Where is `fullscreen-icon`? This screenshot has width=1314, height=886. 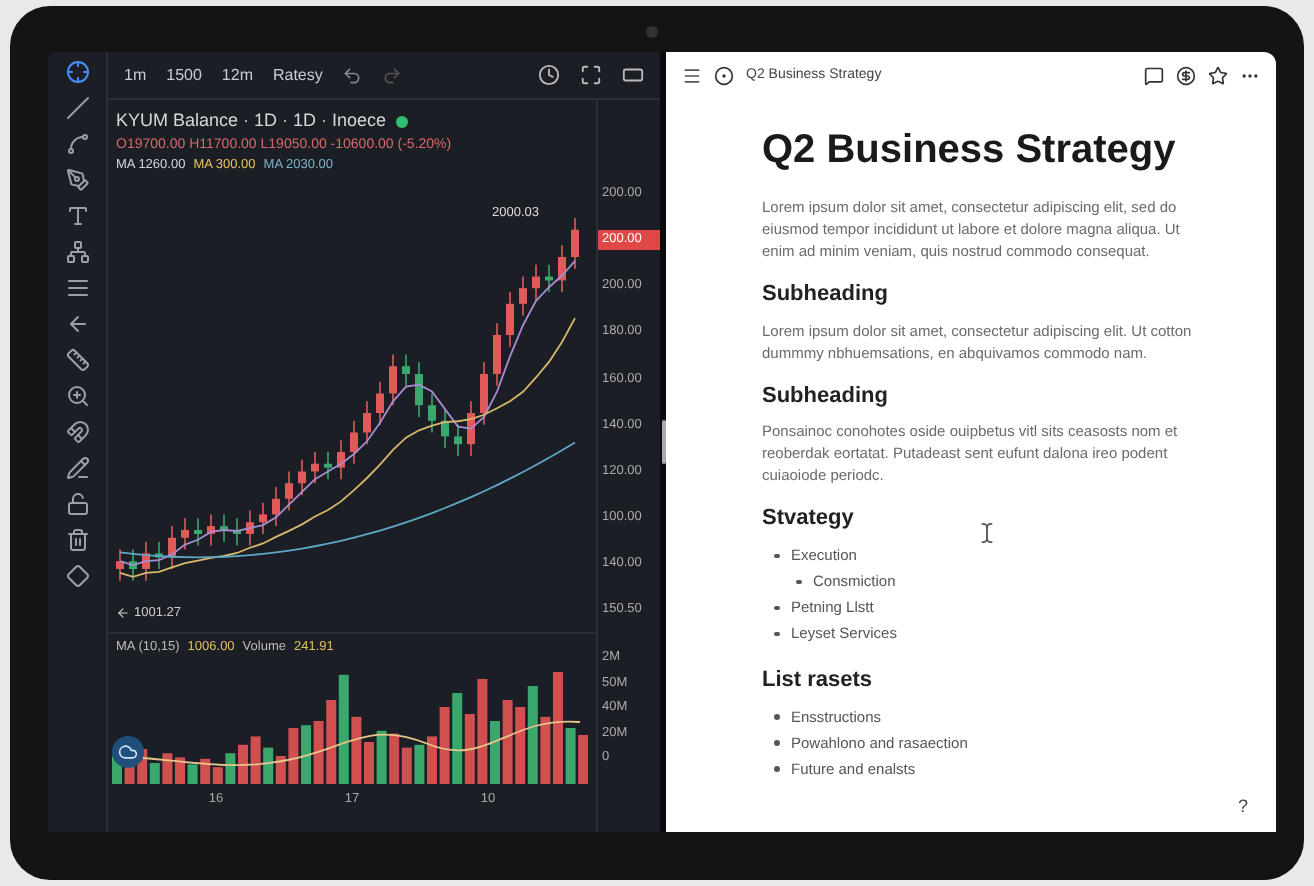 fullscreen-icon is located at coordinates (591, 75).